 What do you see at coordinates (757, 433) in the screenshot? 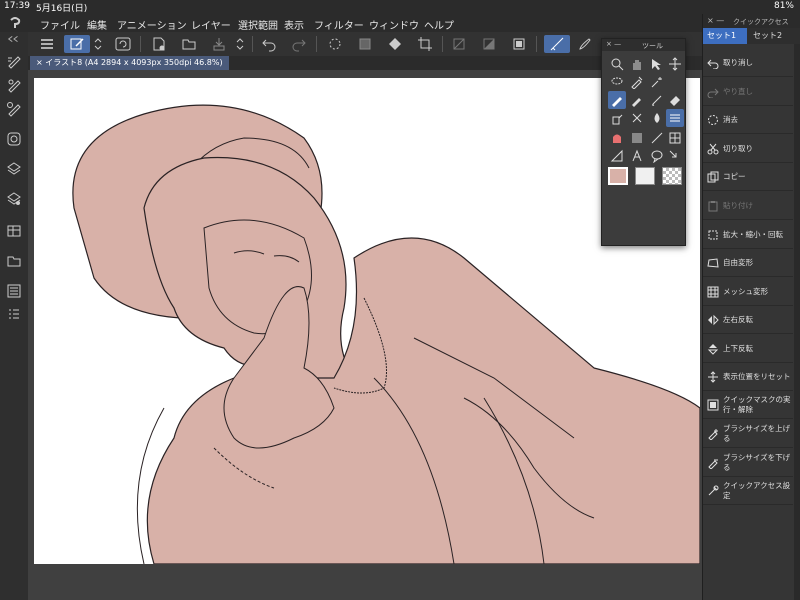
I see `quick-access-item-label: ブラシサイズを上げる` at bounding box center [757, 433].